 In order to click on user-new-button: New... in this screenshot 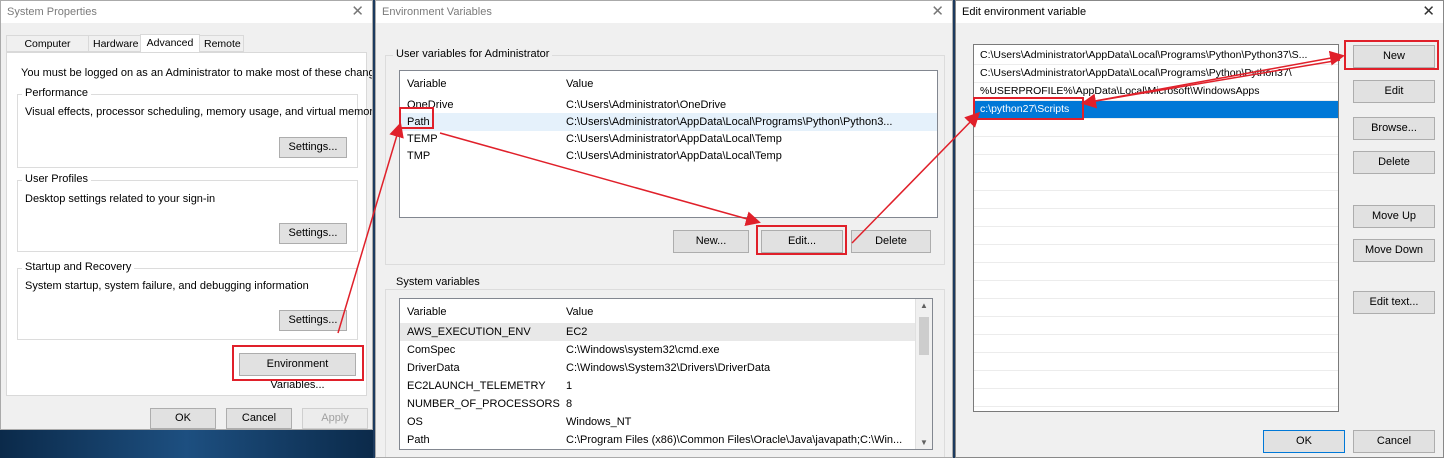, I will do `click(711, 241)`.